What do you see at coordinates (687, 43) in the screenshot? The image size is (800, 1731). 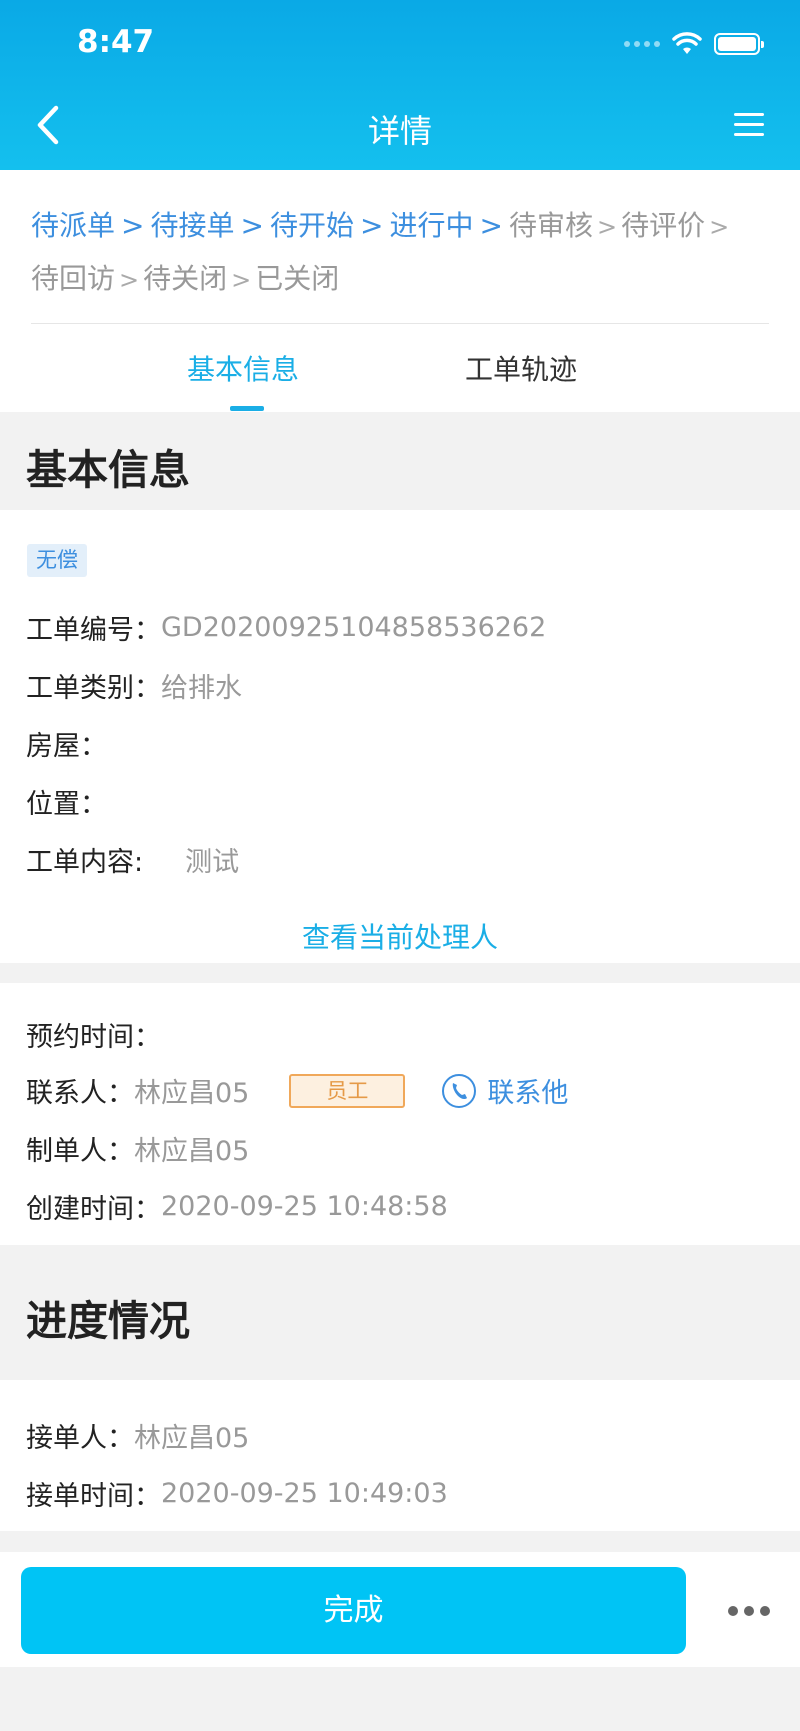 I see `wifi-icon` at bounding box center [687, 43].